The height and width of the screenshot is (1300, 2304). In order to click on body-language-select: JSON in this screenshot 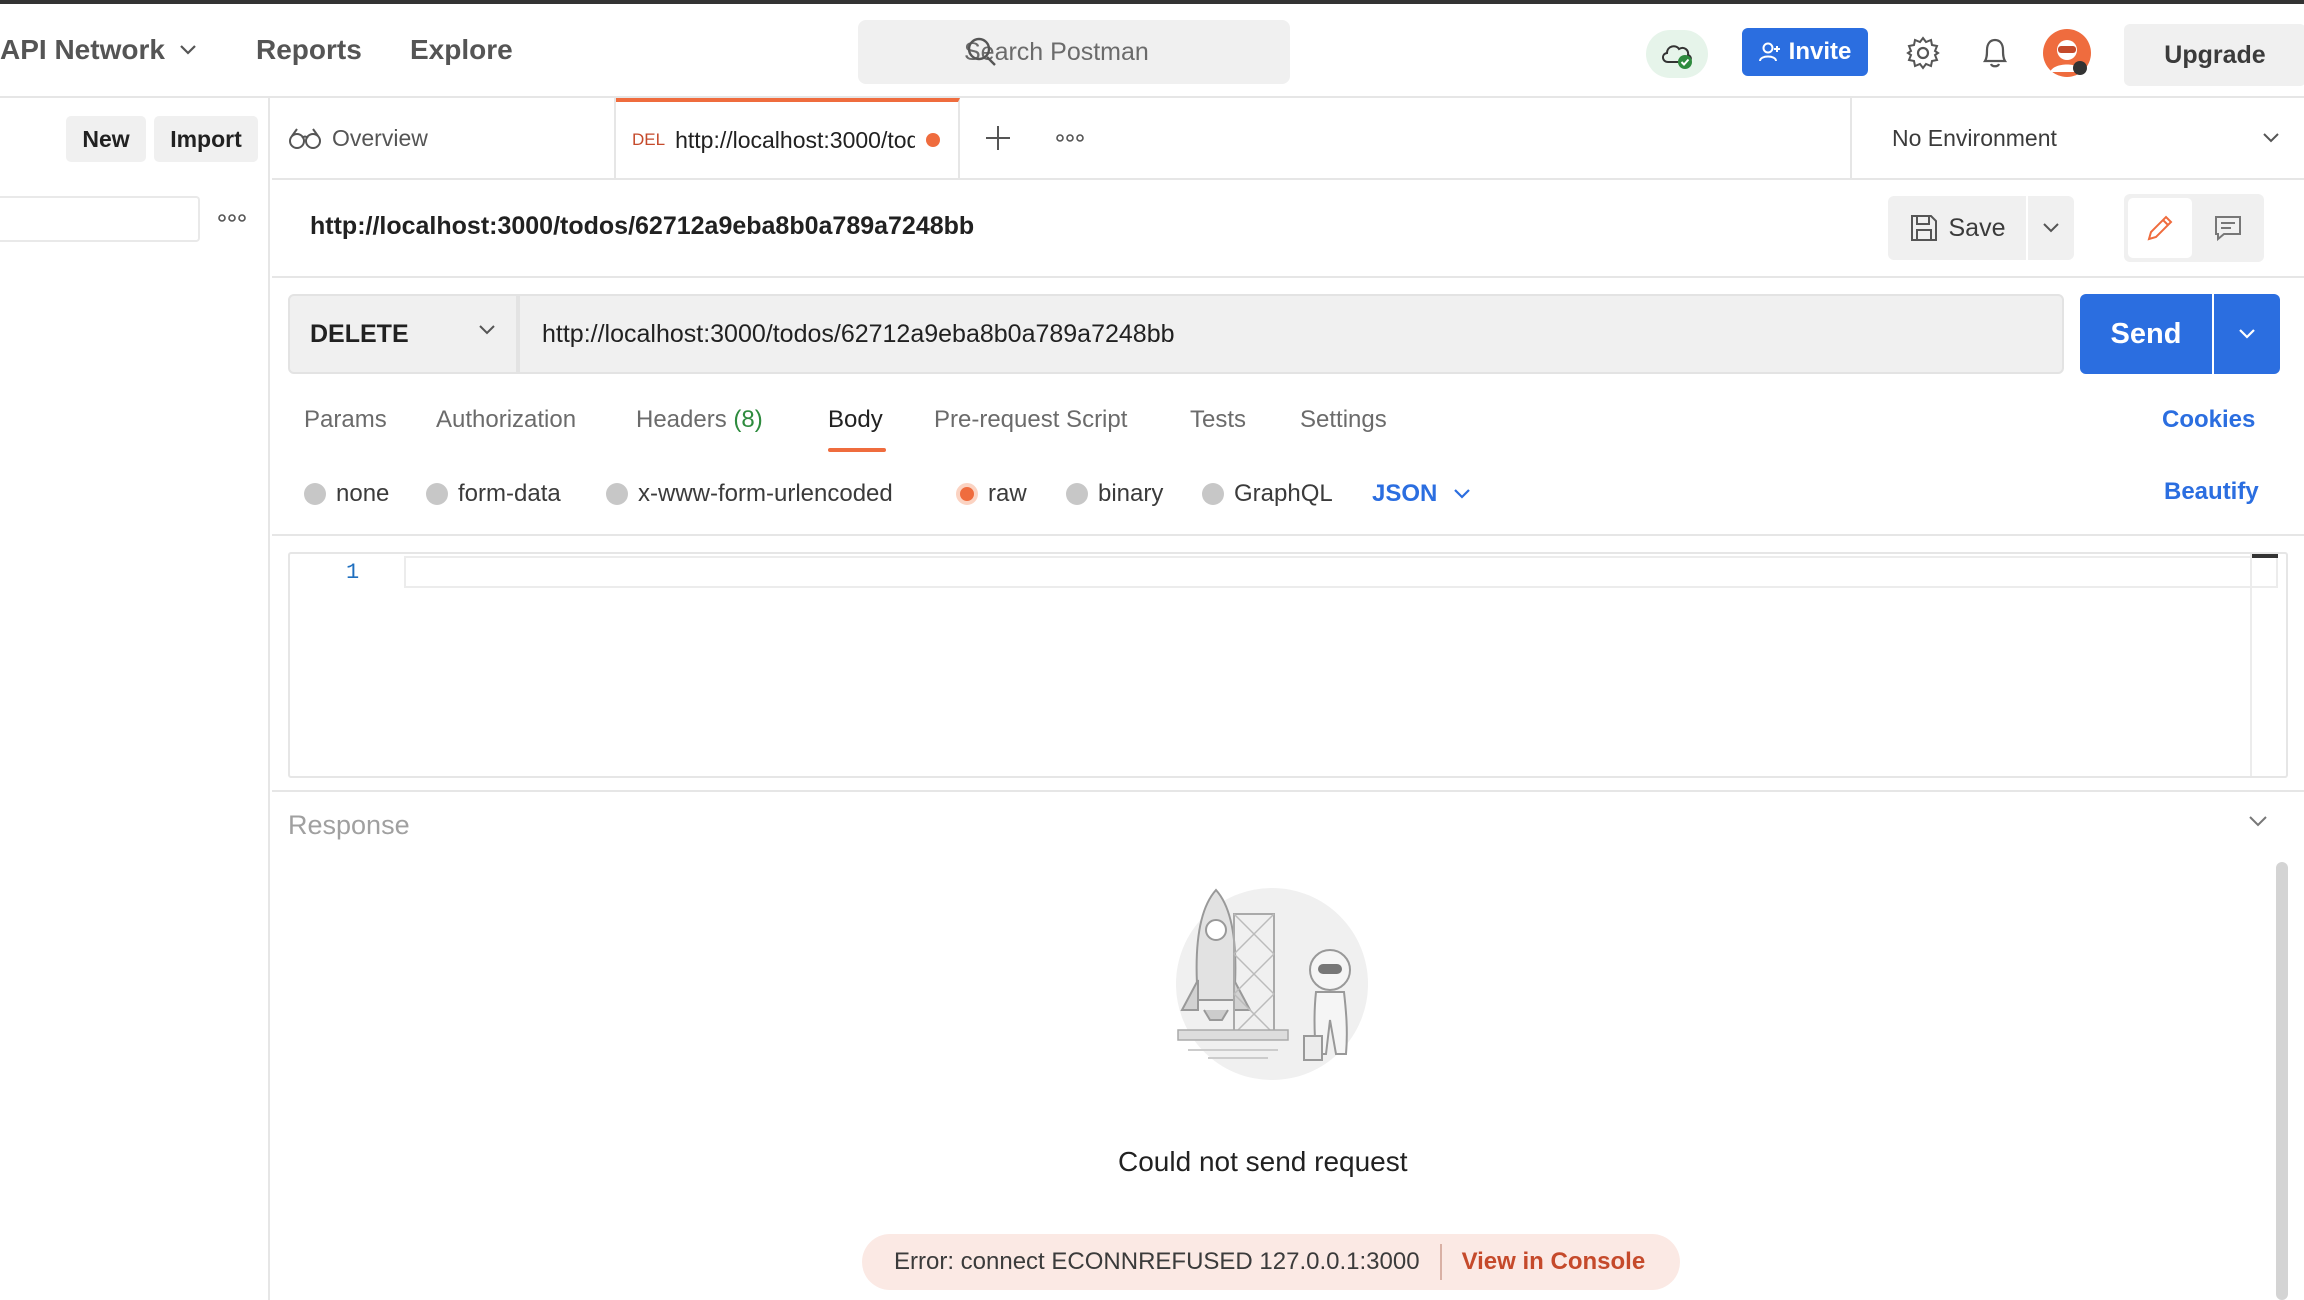, I will do `click(1421, 494)`.